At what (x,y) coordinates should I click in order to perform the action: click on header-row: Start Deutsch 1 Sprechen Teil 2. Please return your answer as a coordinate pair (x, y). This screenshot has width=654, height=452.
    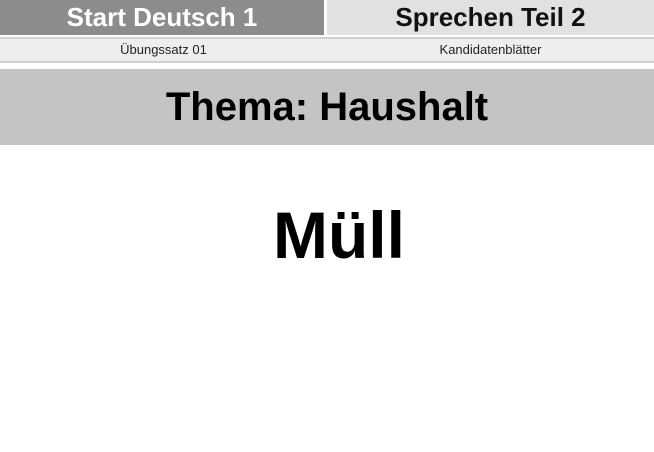
    Looking at the image, I should click on (327, 17).